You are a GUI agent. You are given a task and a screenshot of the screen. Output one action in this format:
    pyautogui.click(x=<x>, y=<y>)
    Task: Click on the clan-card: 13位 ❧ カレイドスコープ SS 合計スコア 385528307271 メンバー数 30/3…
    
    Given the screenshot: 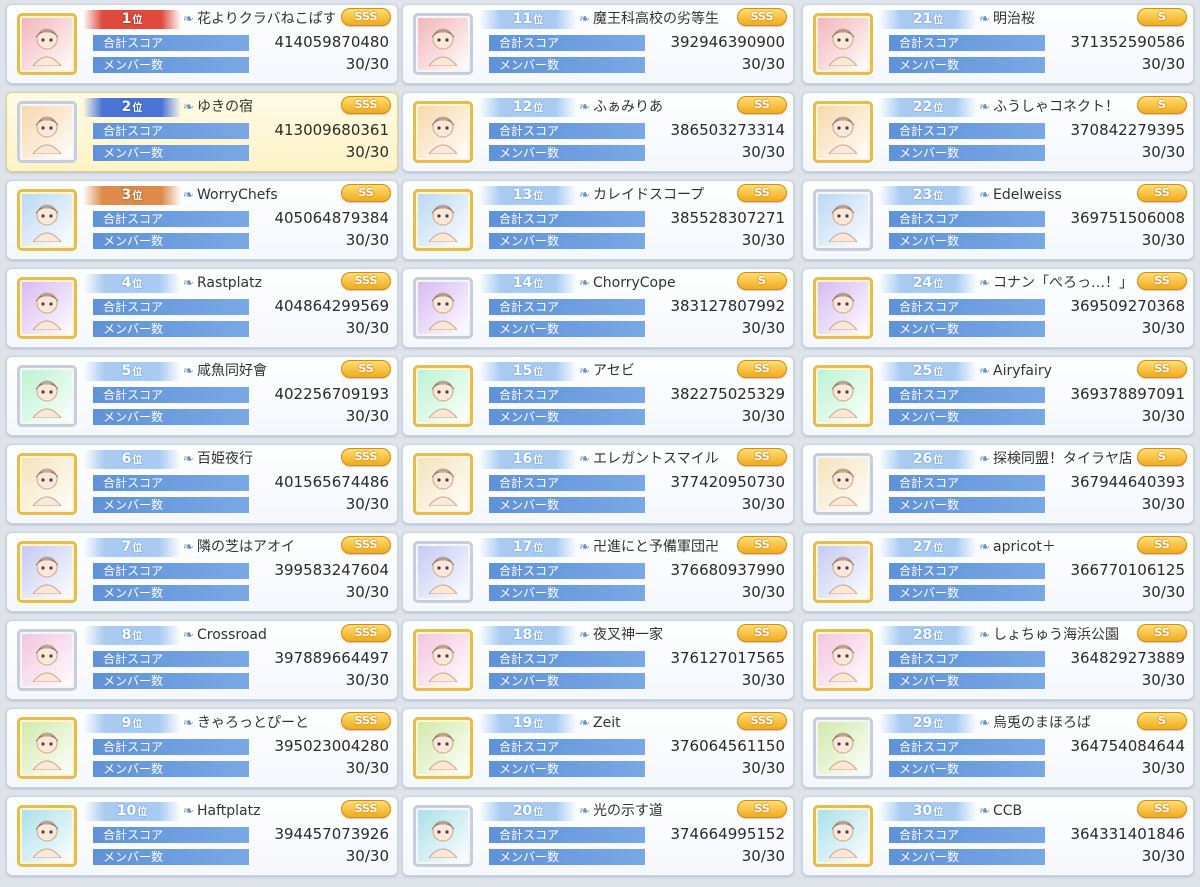 What is the action you would take?
    pyautogui.click(x=598, y=220)
    